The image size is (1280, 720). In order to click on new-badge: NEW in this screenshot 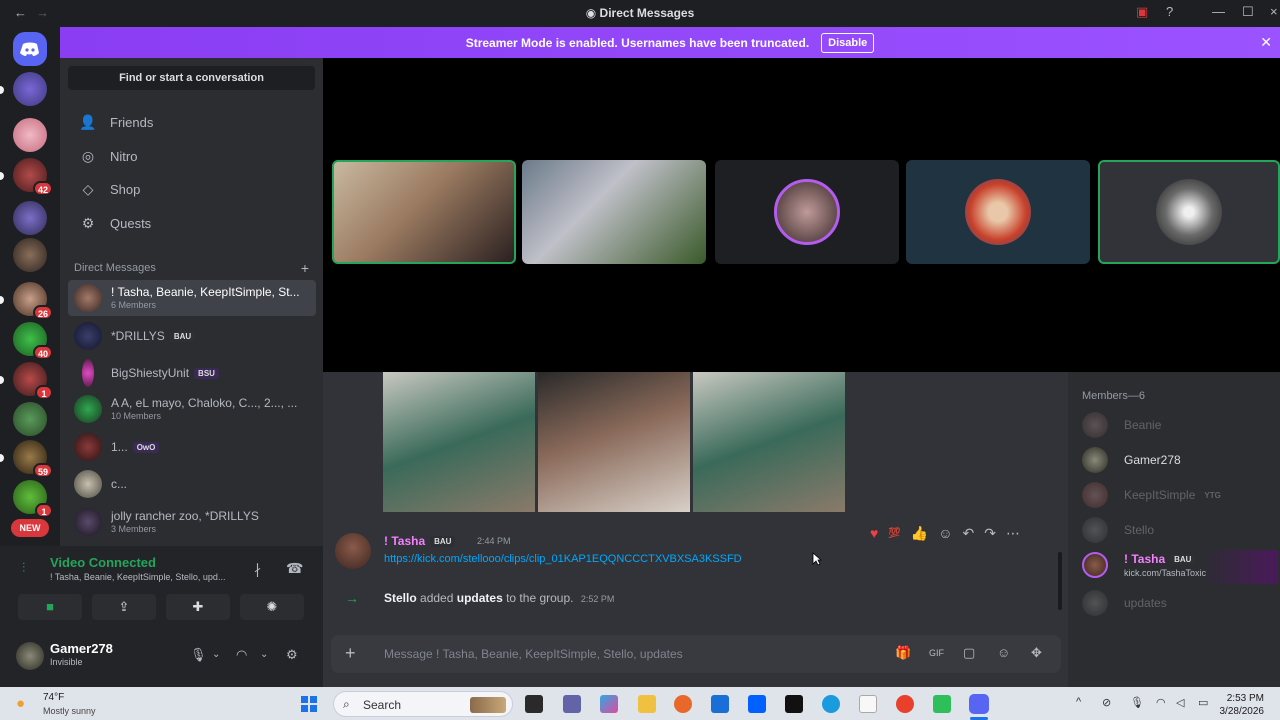, I will do `click(30, 528)`.